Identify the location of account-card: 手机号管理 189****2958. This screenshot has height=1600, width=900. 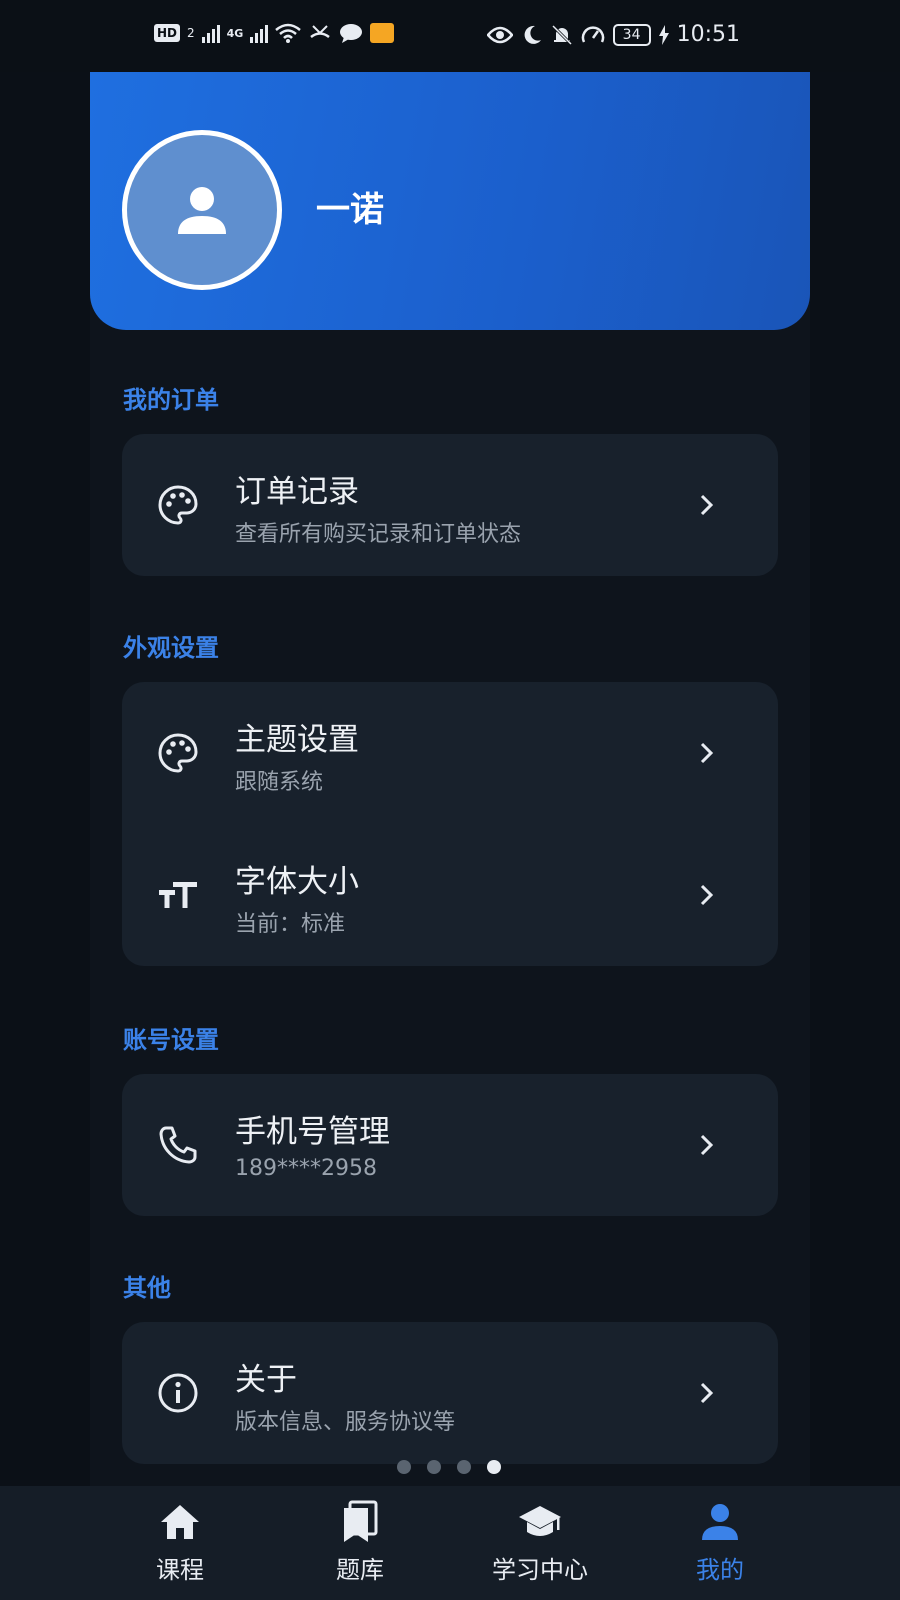
(450, 1145).